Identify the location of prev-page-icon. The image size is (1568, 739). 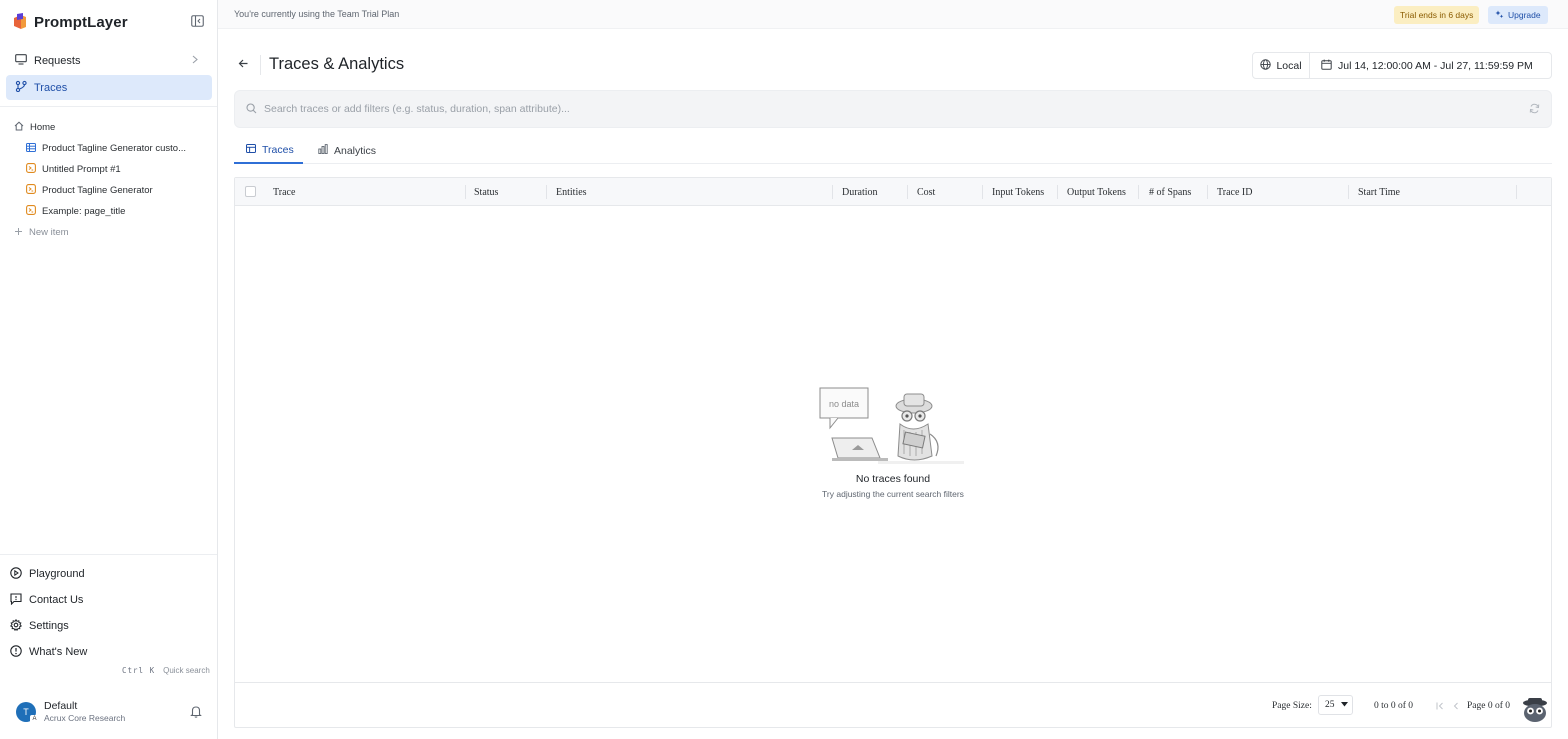
(1456, 707).